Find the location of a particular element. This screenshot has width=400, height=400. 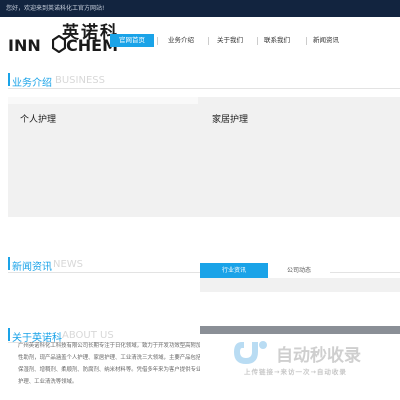

nav-home: 官网首页 is located at coordinates (132, 40).